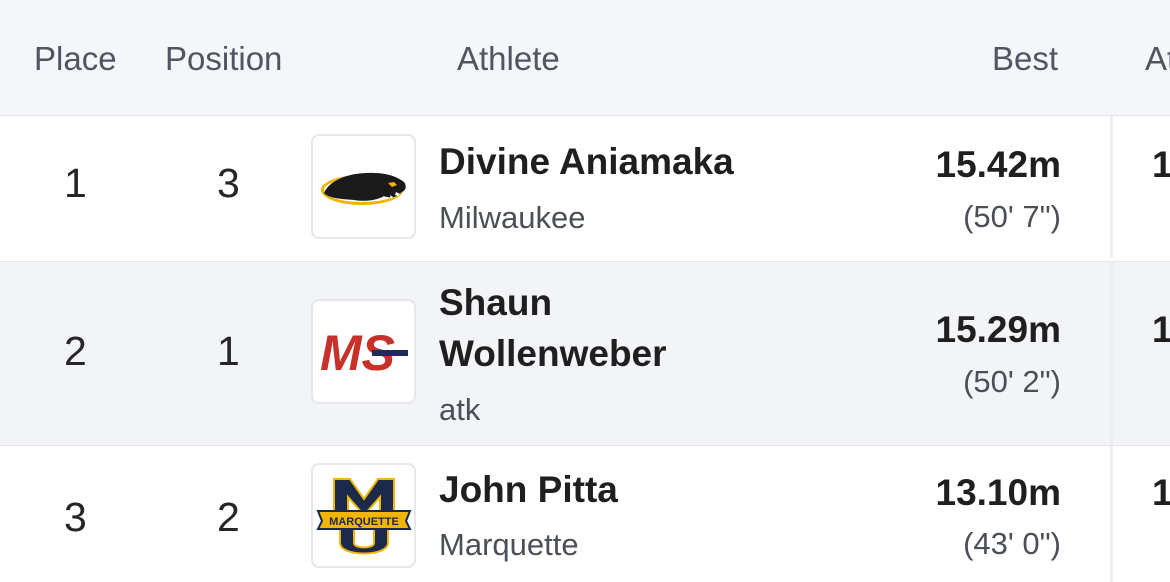 Image resolution: width=1170 pixels, height=582 pixels. What do you see at coordinates (509, 545) in the screenshot?
I see `athlete-team: Marquette` at bounding box center [509, 545].